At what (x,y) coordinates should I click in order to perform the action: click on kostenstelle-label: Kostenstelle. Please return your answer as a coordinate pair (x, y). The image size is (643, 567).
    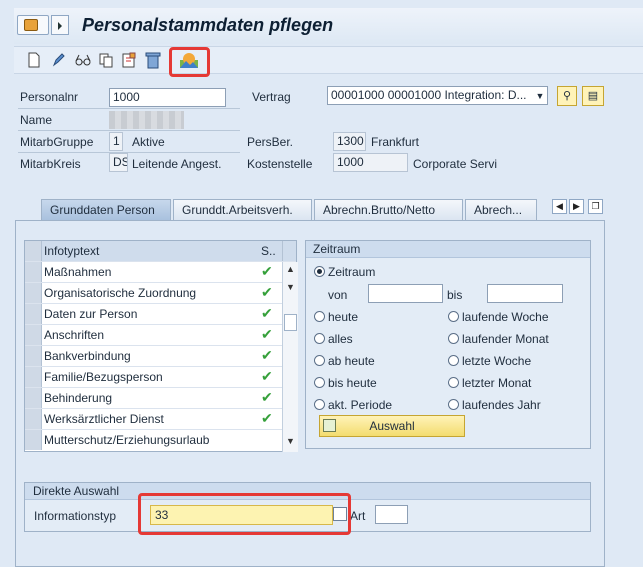
    Looking at the image, I should click on (280, 164).